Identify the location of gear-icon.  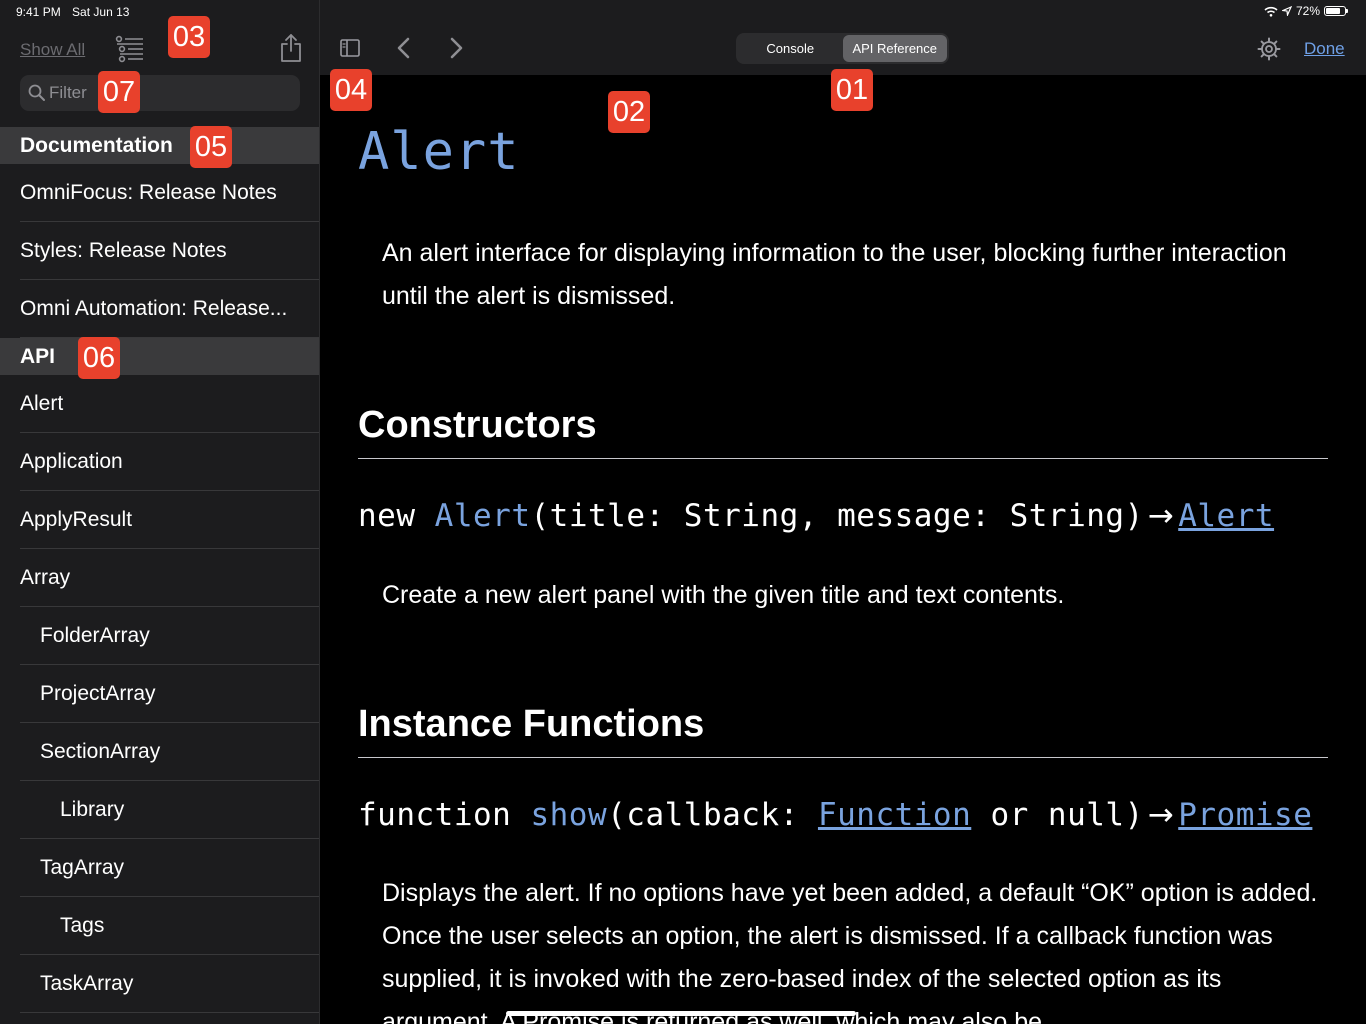
(1269, 49).